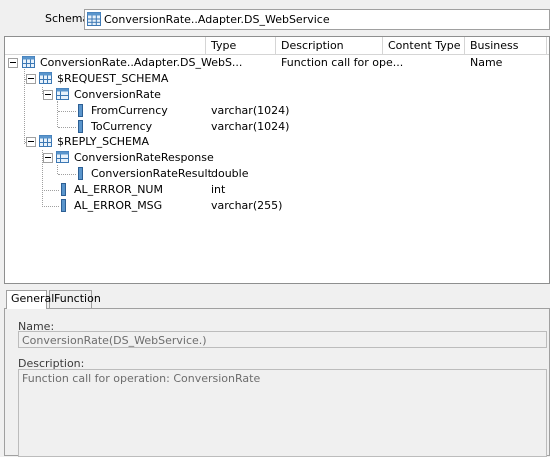  What do you see at coordinates (105, 45) in the screenshot?
I see `column-header-name` at bounding box center [105, 45].